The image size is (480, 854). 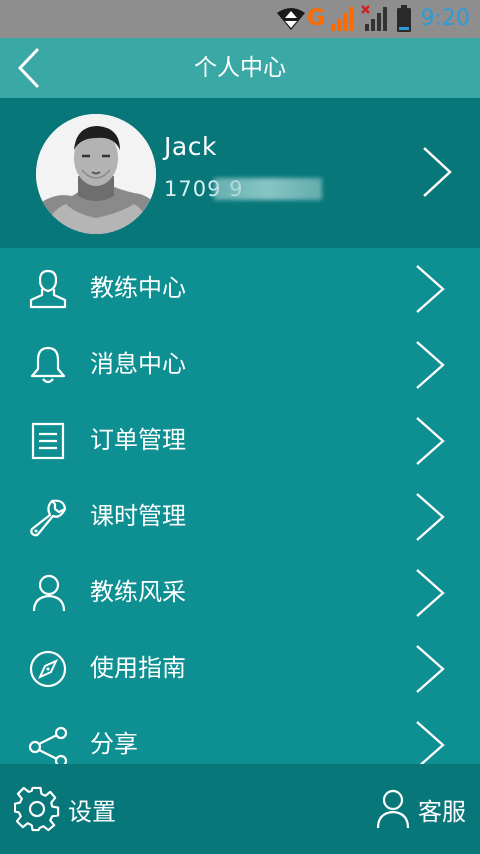 What do you see at coordinates (92, 811) in the screenshot?
I see `settings-label: 设置` at bounding box center [92, 811].